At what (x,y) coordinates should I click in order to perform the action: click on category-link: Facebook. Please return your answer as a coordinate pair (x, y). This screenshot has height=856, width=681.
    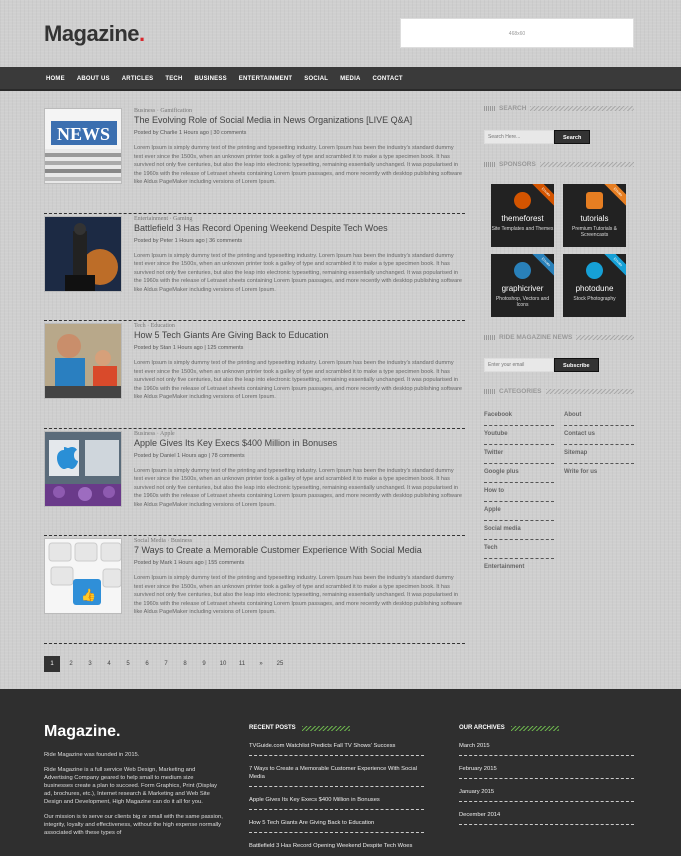
    Looking at the image, I should click on (519, 416).